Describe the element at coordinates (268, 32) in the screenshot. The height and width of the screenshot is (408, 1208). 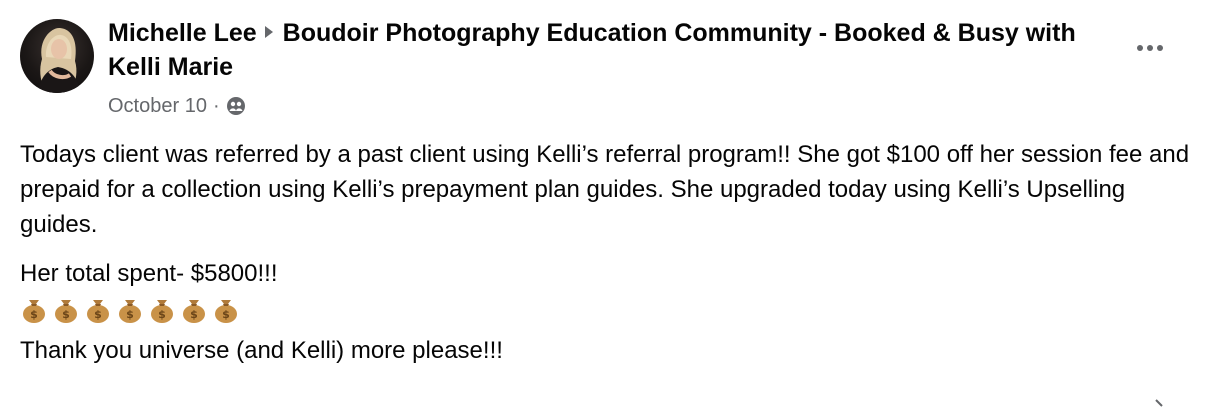
I see `caret-right-icon` at that location.